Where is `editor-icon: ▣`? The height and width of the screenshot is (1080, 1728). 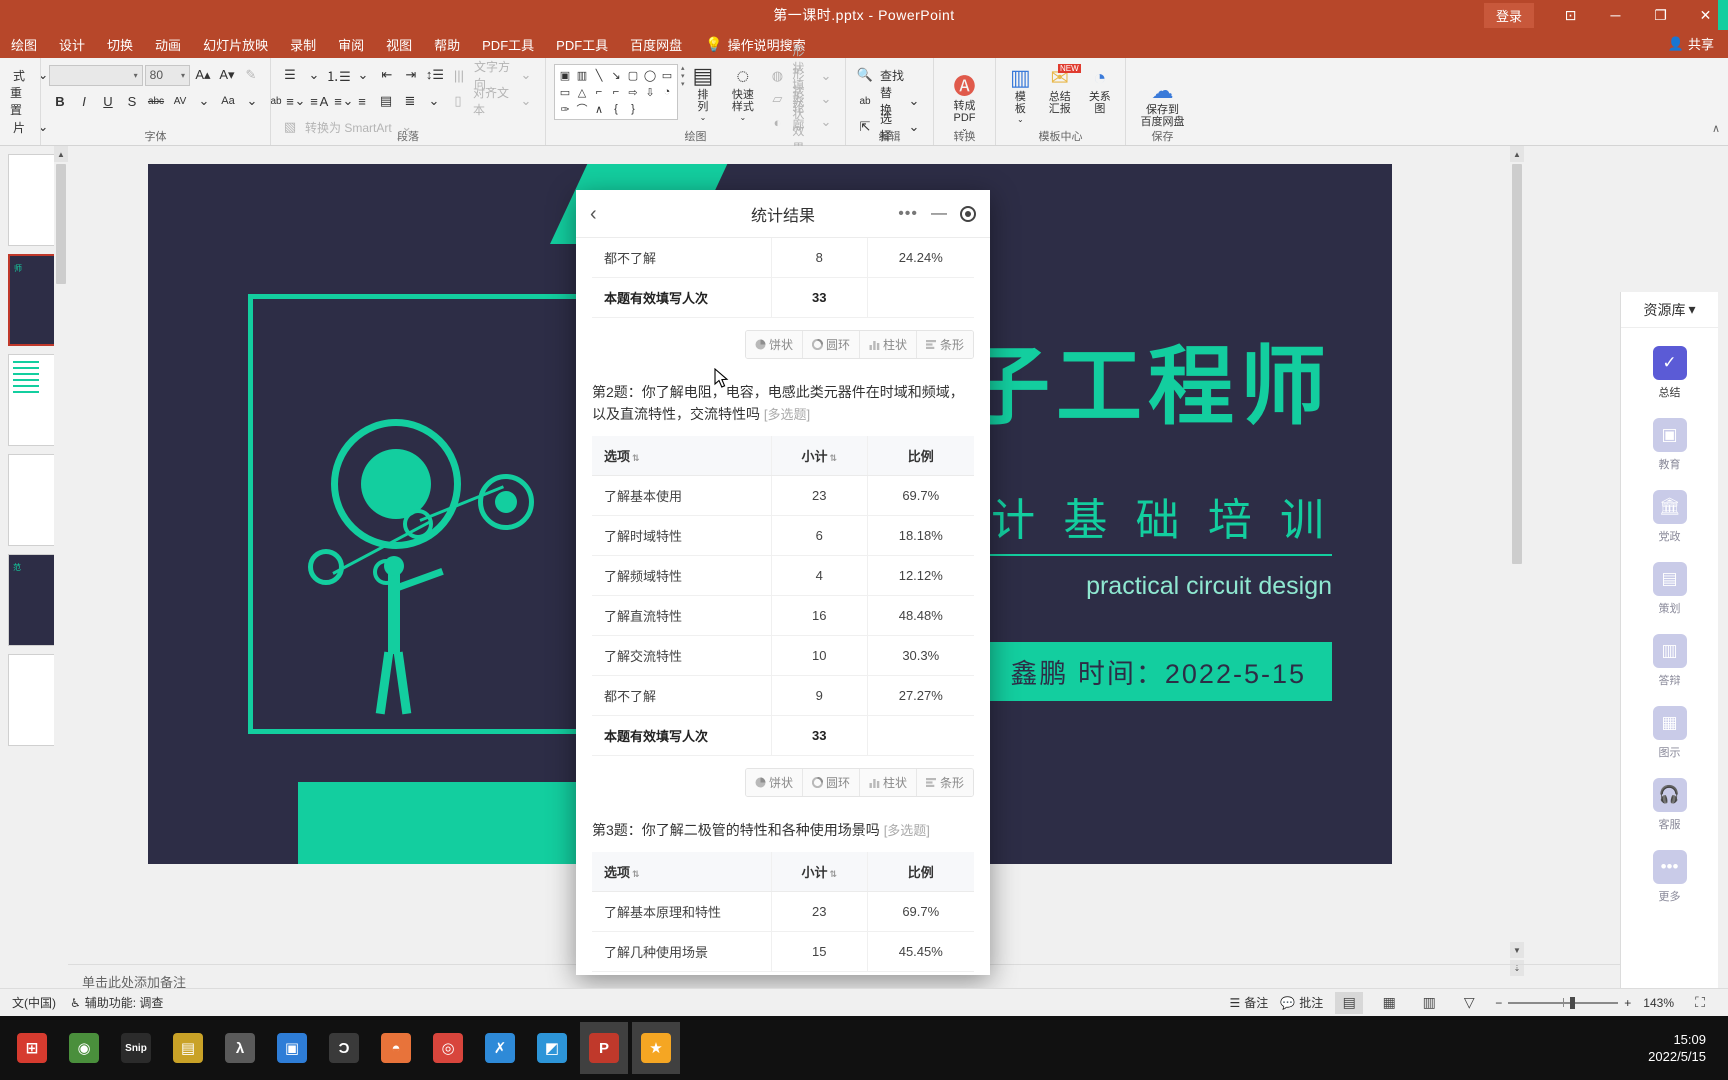
editor-icon: ▣ is located at coordinates (292, 1048).